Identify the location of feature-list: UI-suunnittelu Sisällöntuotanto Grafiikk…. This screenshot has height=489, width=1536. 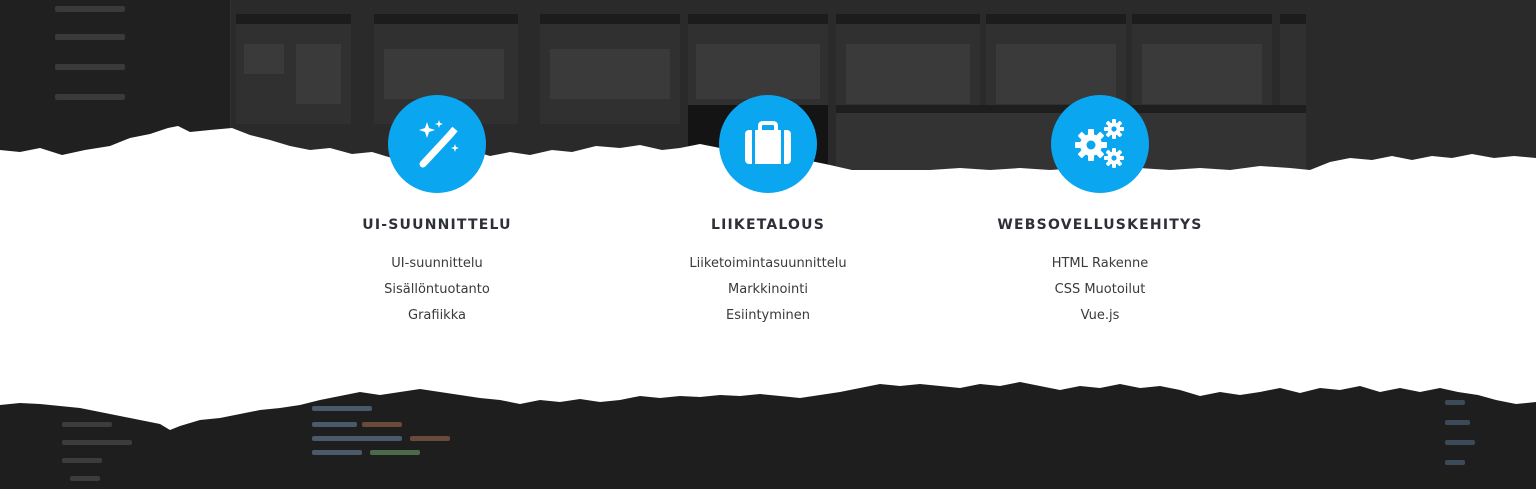
(437, 290).